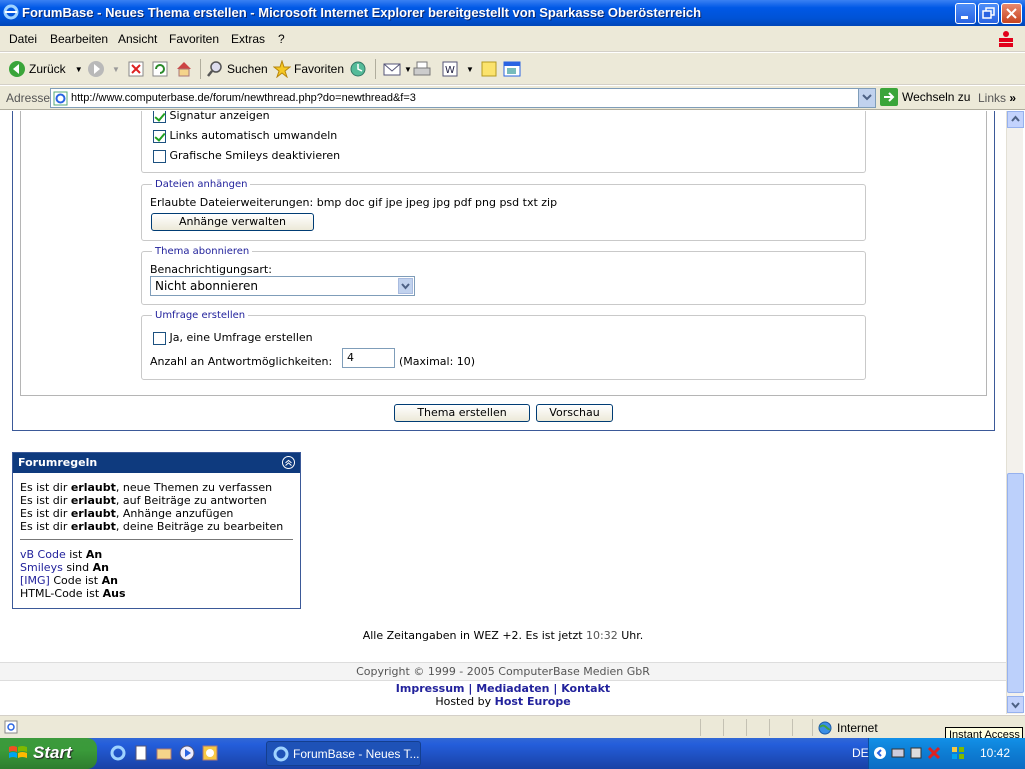  Describe the element at coordinates (397, 69) in the screenshot. I see `mail-button: ▼` at that location.